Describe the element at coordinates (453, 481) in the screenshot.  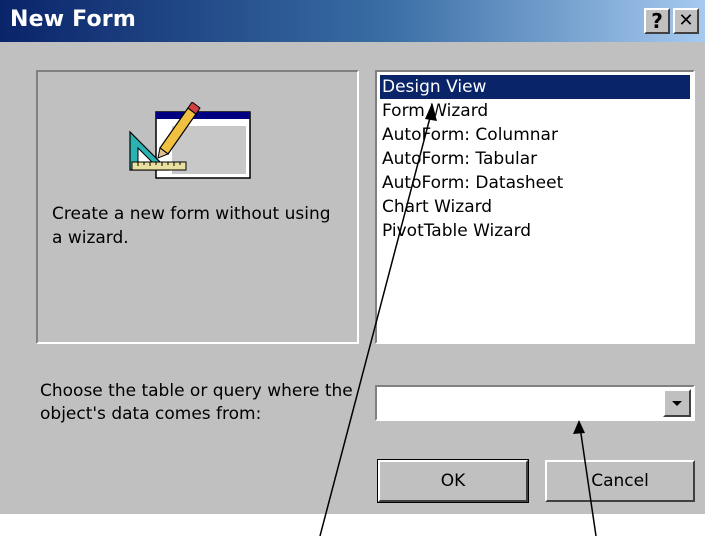
I see `ok-button: OK` at that location.